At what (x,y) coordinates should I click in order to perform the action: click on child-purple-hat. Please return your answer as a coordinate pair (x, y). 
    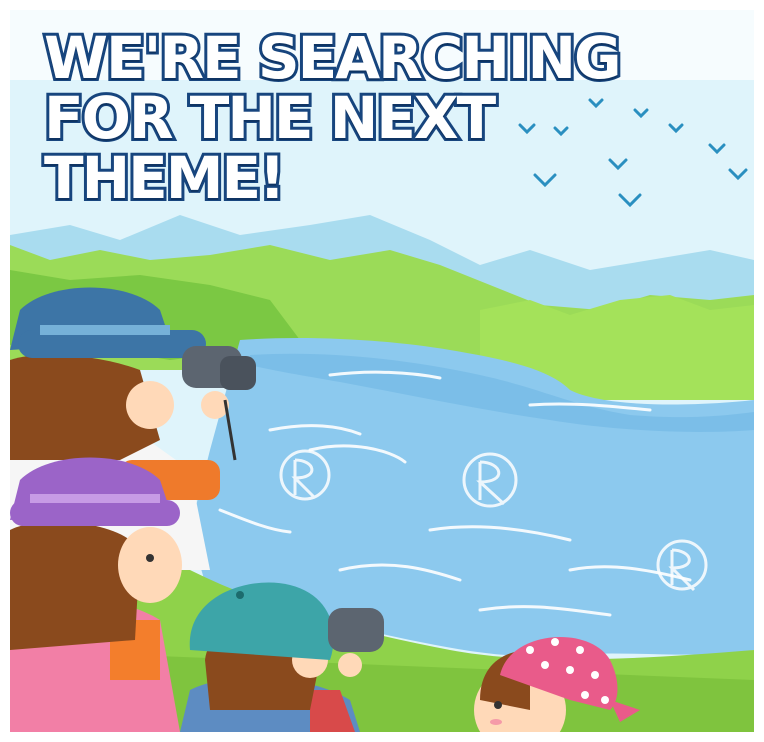
    Looking at the image, I should click on (96, 594).